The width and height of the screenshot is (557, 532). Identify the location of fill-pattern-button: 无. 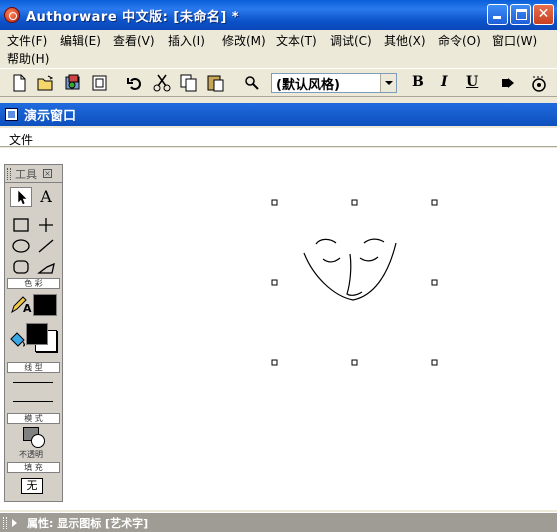
(32, 486).